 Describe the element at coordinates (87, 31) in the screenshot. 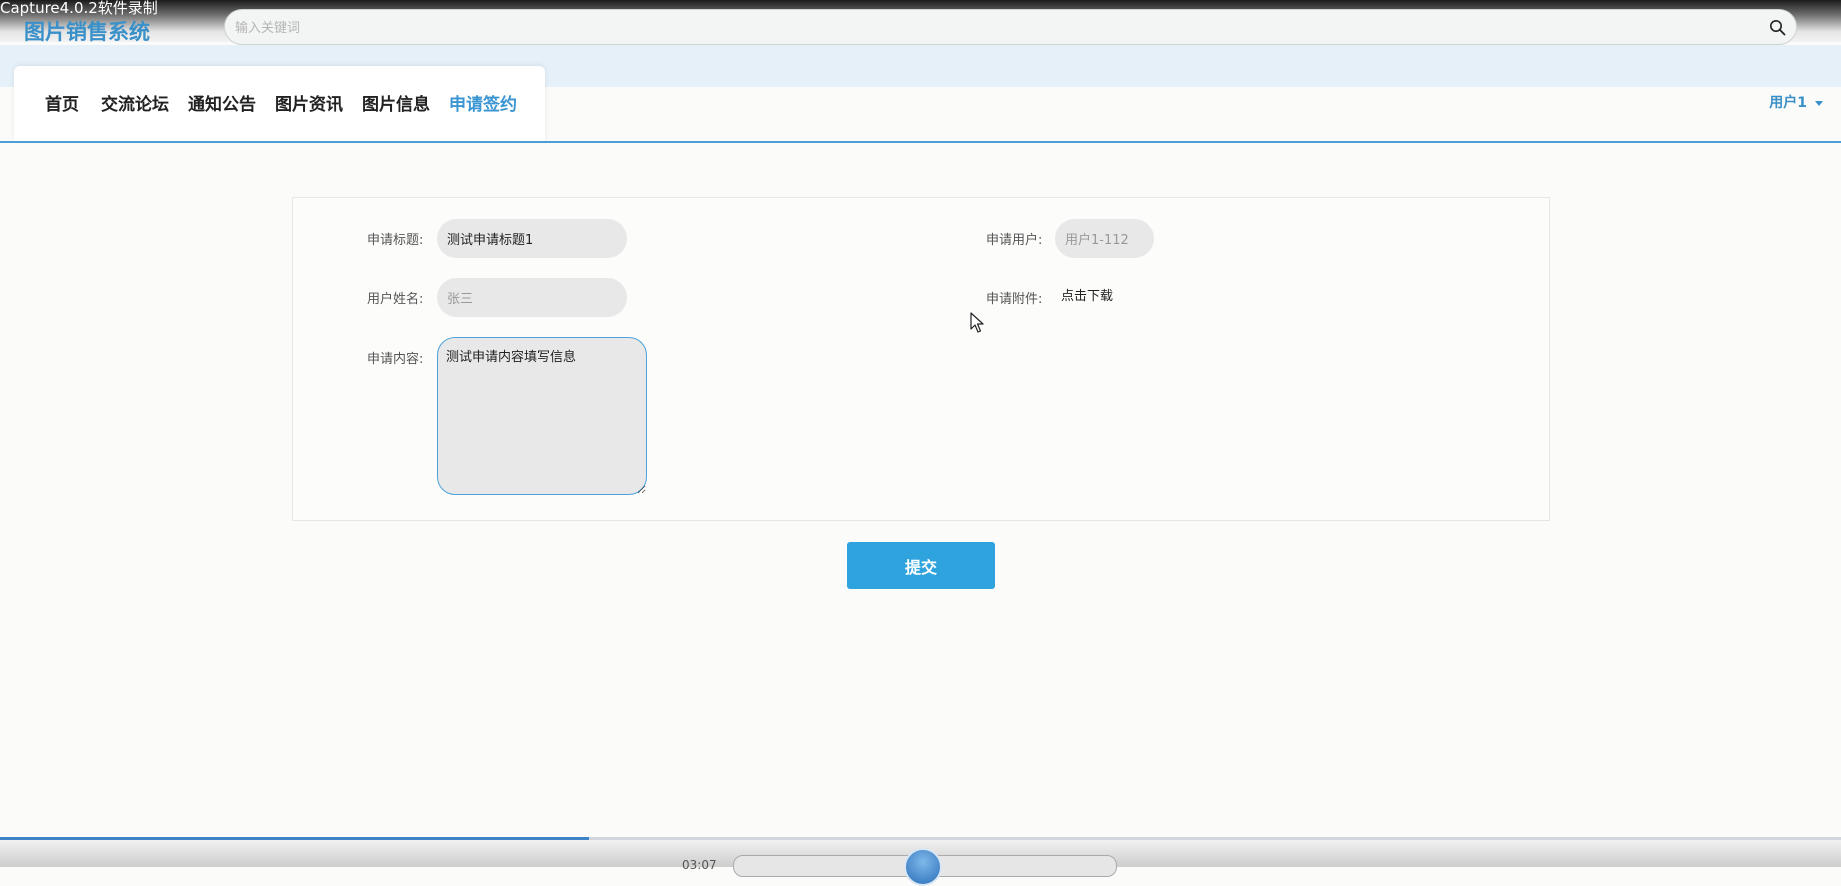

I see `site-logo-title: 图片销售系统` at that location.